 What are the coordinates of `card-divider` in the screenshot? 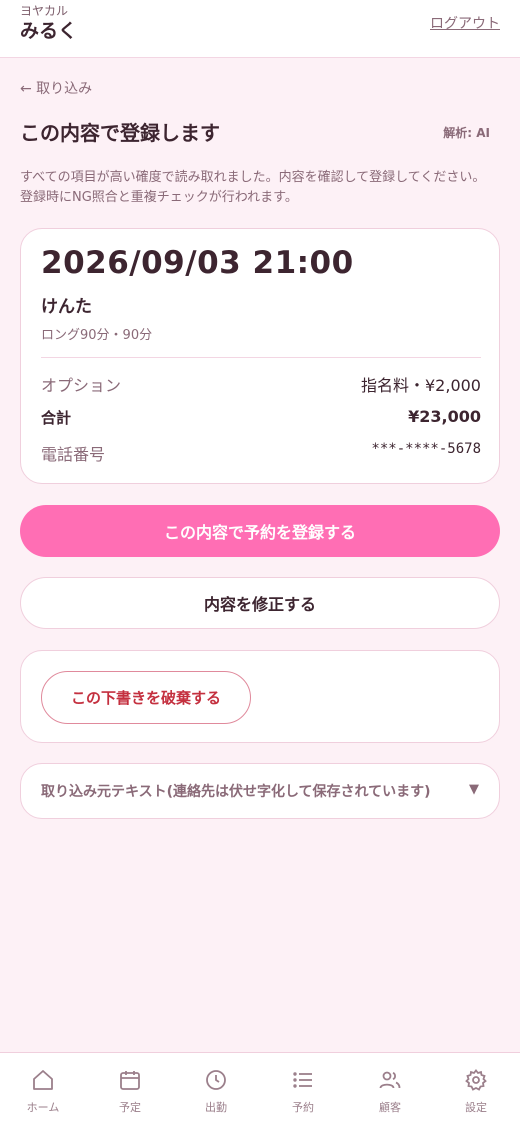 It's located at (261, 357).